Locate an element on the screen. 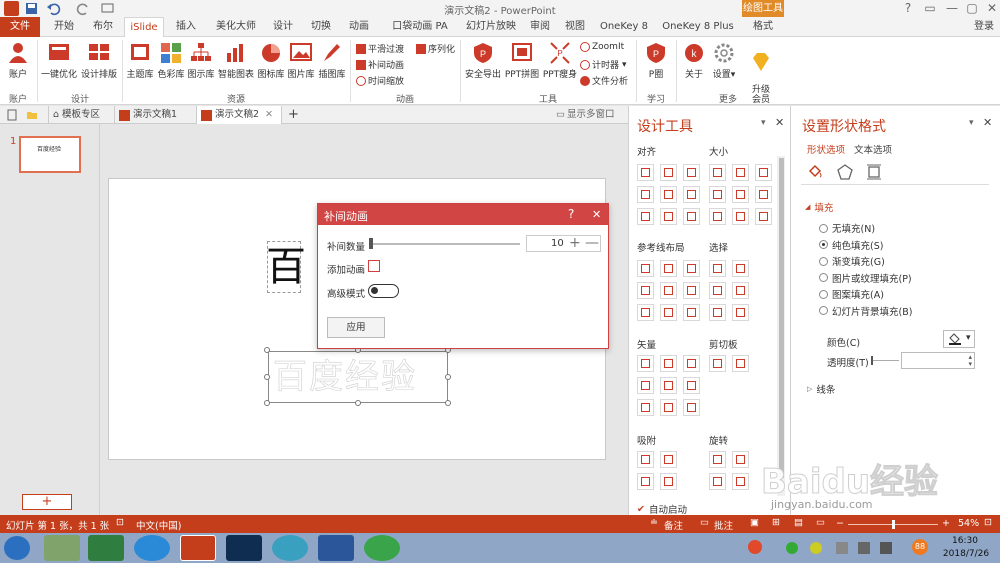 The image size is (1000, 563). help-button: ? is located at coordinates (908, 8).